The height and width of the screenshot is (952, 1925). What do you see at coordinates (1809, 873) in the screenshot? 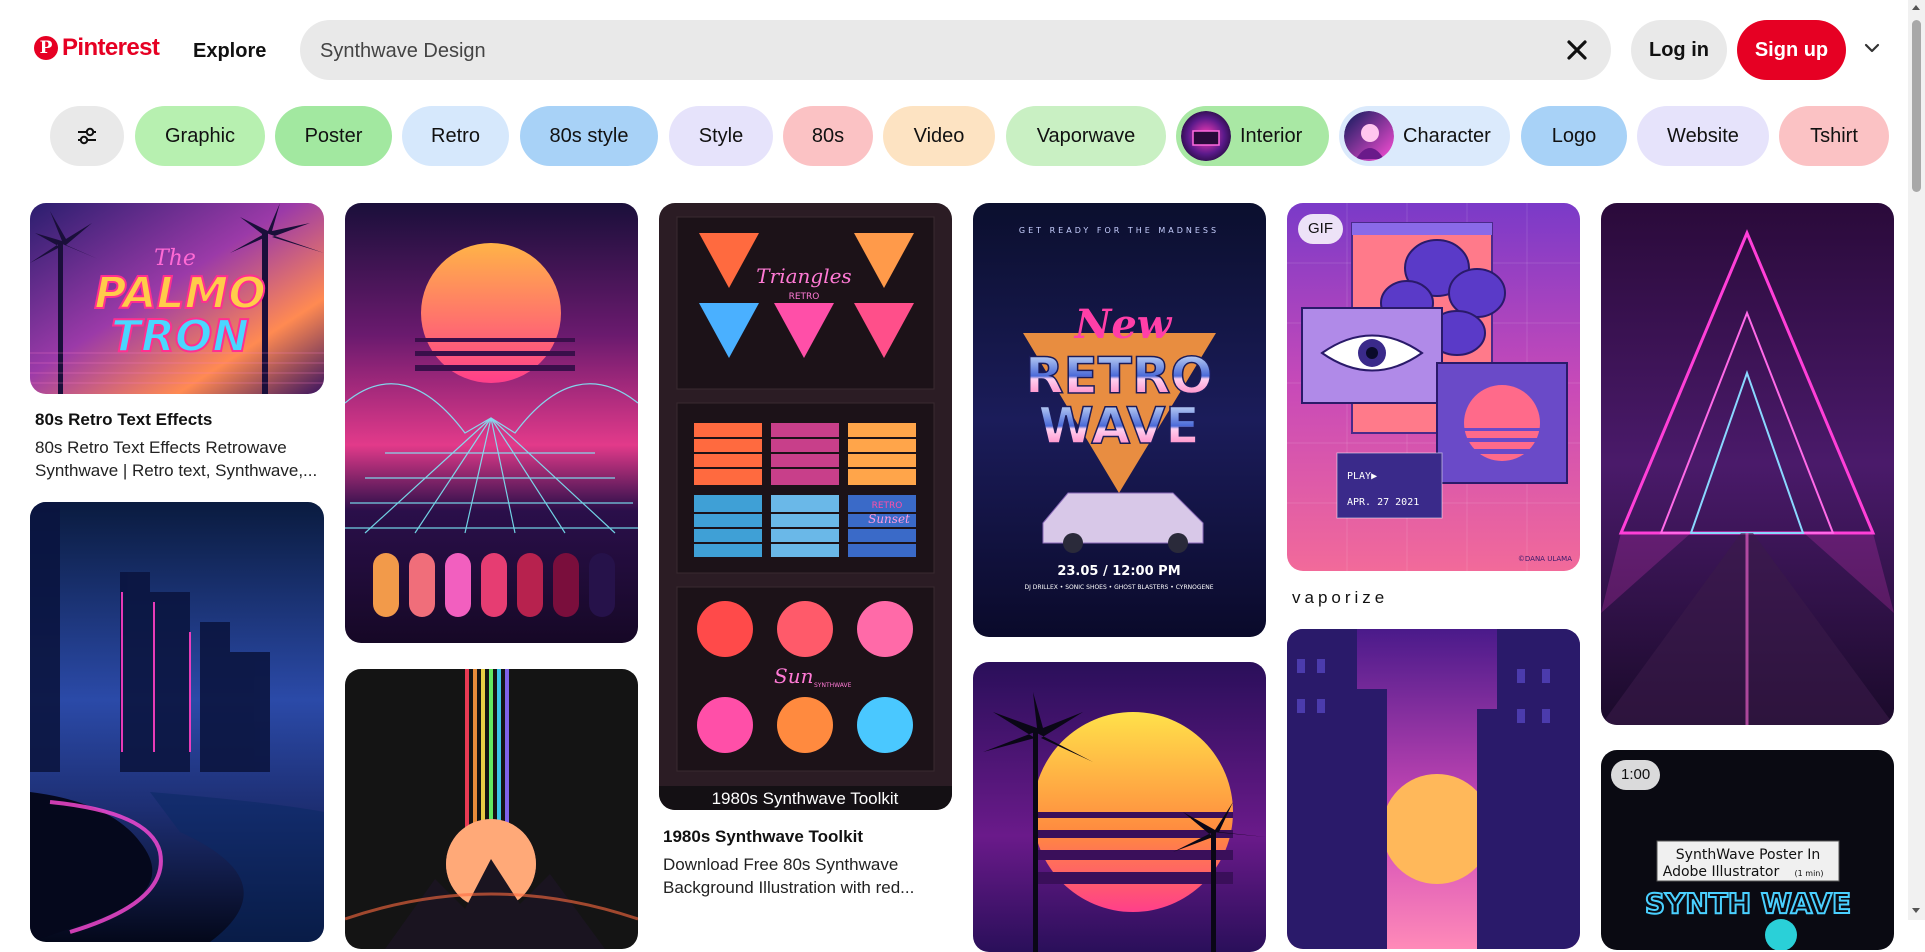
I see `art-text: (1 min)` at bounding box center [1809, 873].